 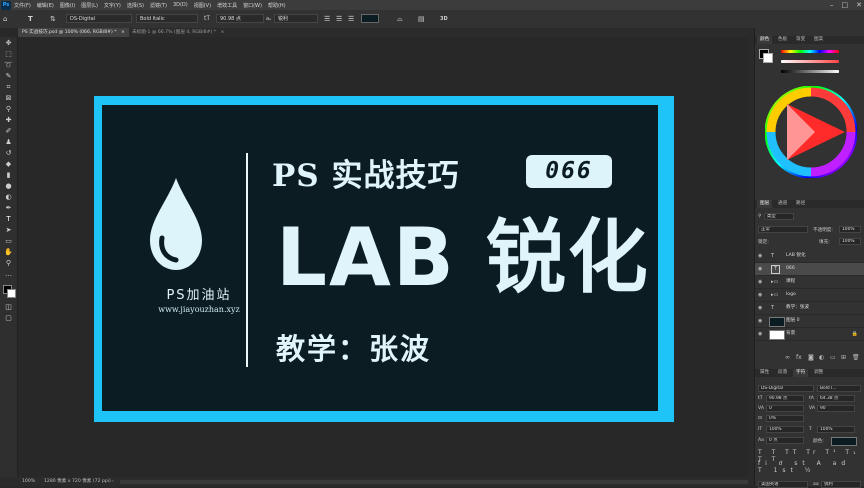 I want to click on font-family-select: DS-Digital, so click(x=99, y=18).